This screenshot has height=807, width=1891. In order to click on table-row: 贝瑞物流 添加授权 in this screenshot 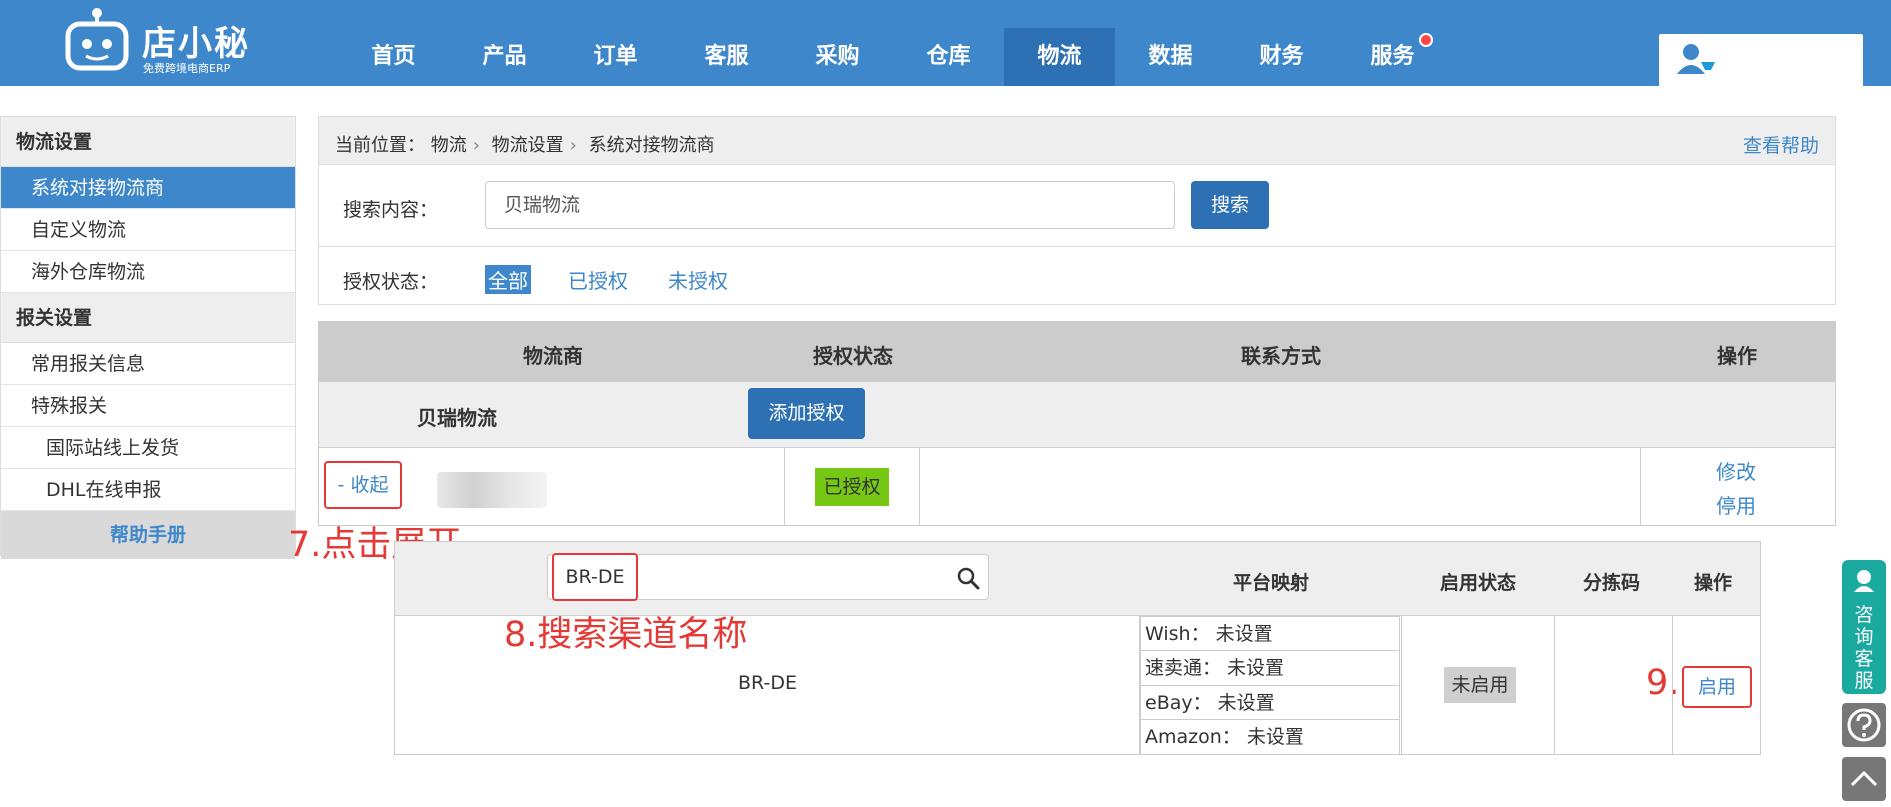, I will do `click(1077, 415)`.